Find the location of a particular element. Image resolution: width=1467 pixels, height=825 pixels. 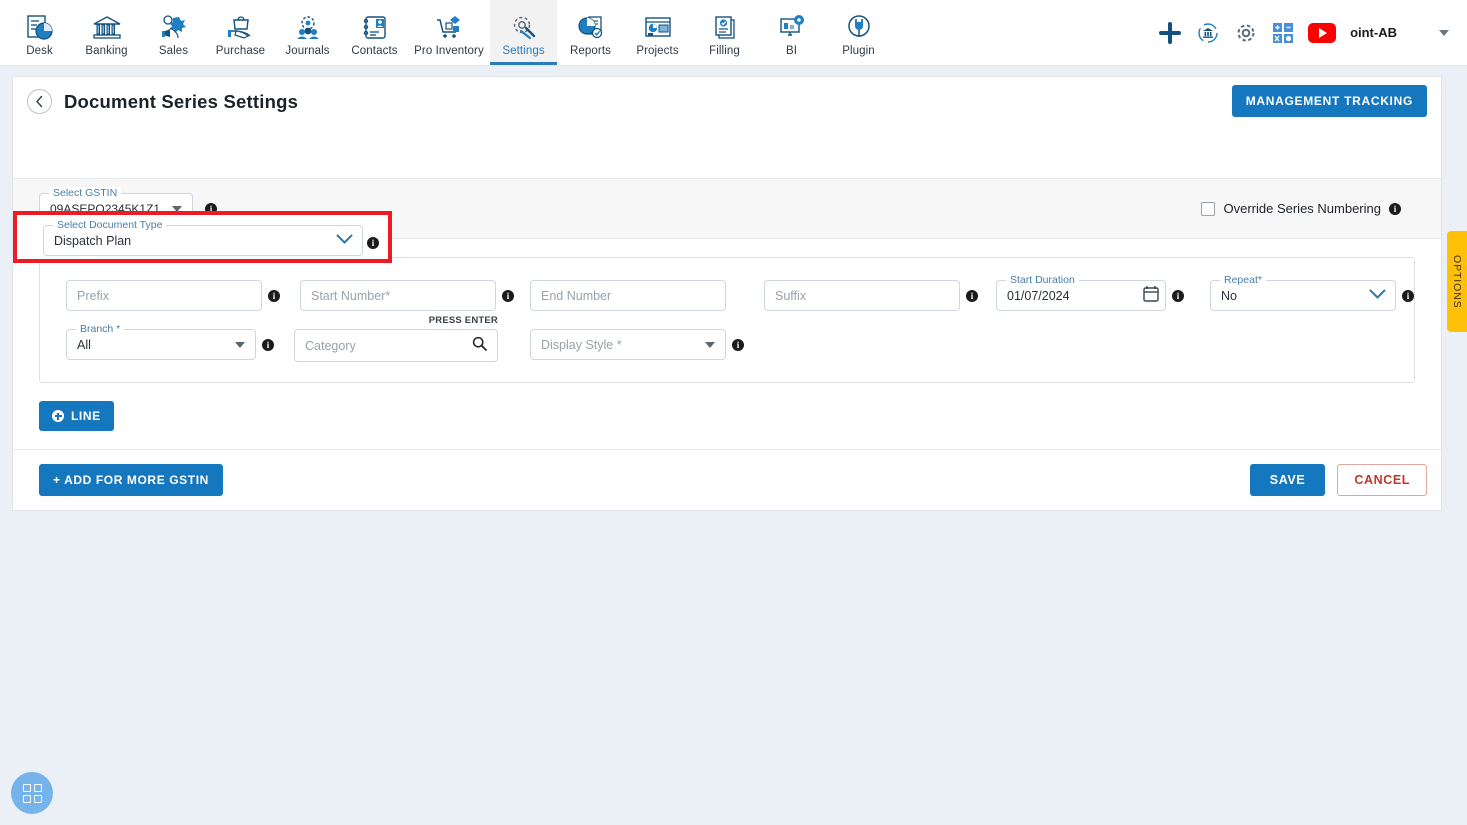

purchase-bag-hand-icon is located at coordinates (241, 28).